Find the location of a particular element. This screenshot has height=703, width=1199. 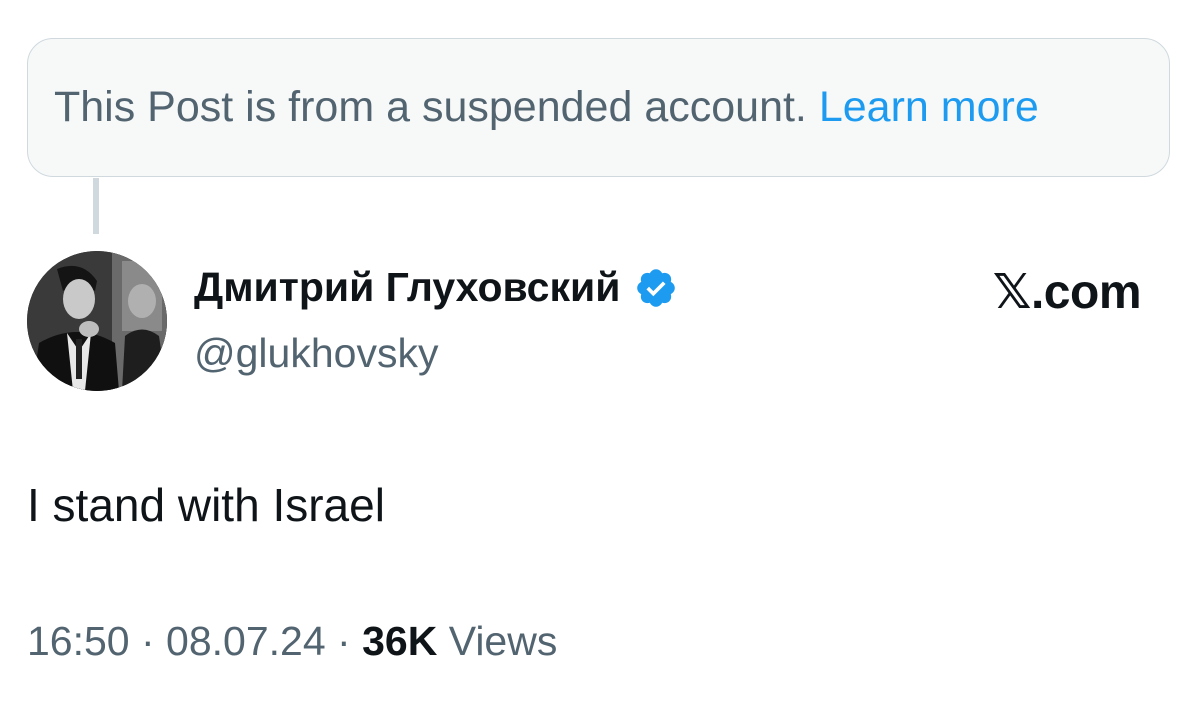

learn-more-link: Learn more is located at coordinates (929, 107).